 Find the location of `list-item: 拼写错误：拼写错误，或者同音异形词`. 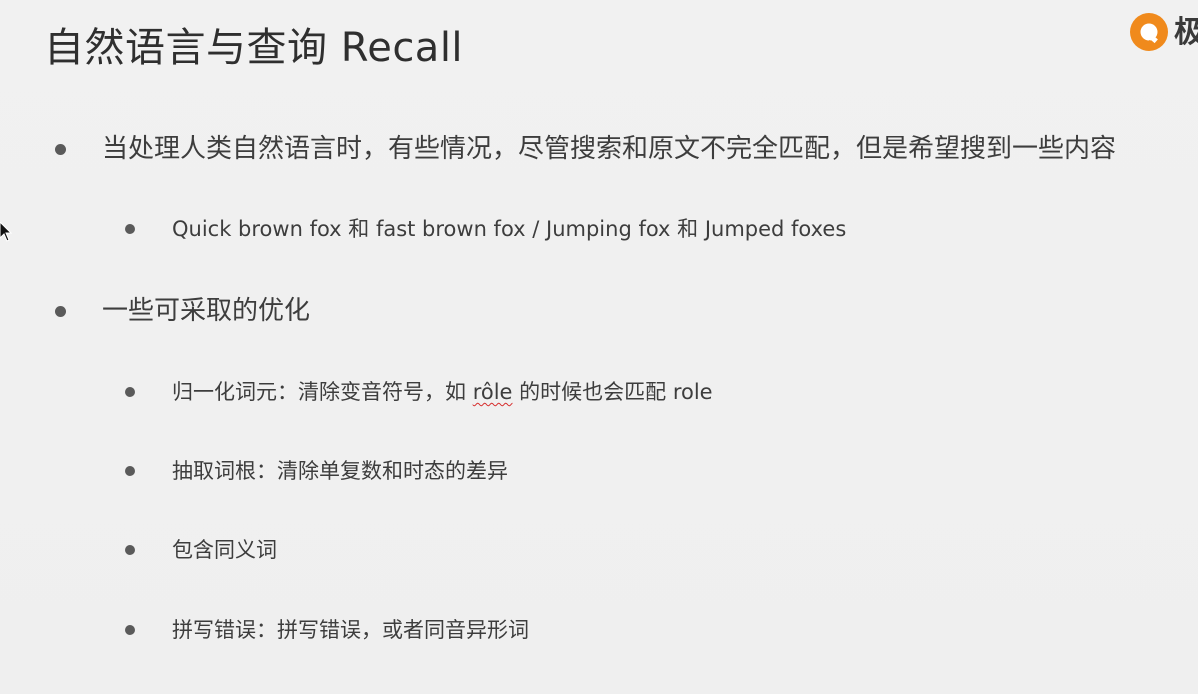

list-item: 拼写错误：拼写错误，或者同音异形词 is located at coordinates (575, 630).